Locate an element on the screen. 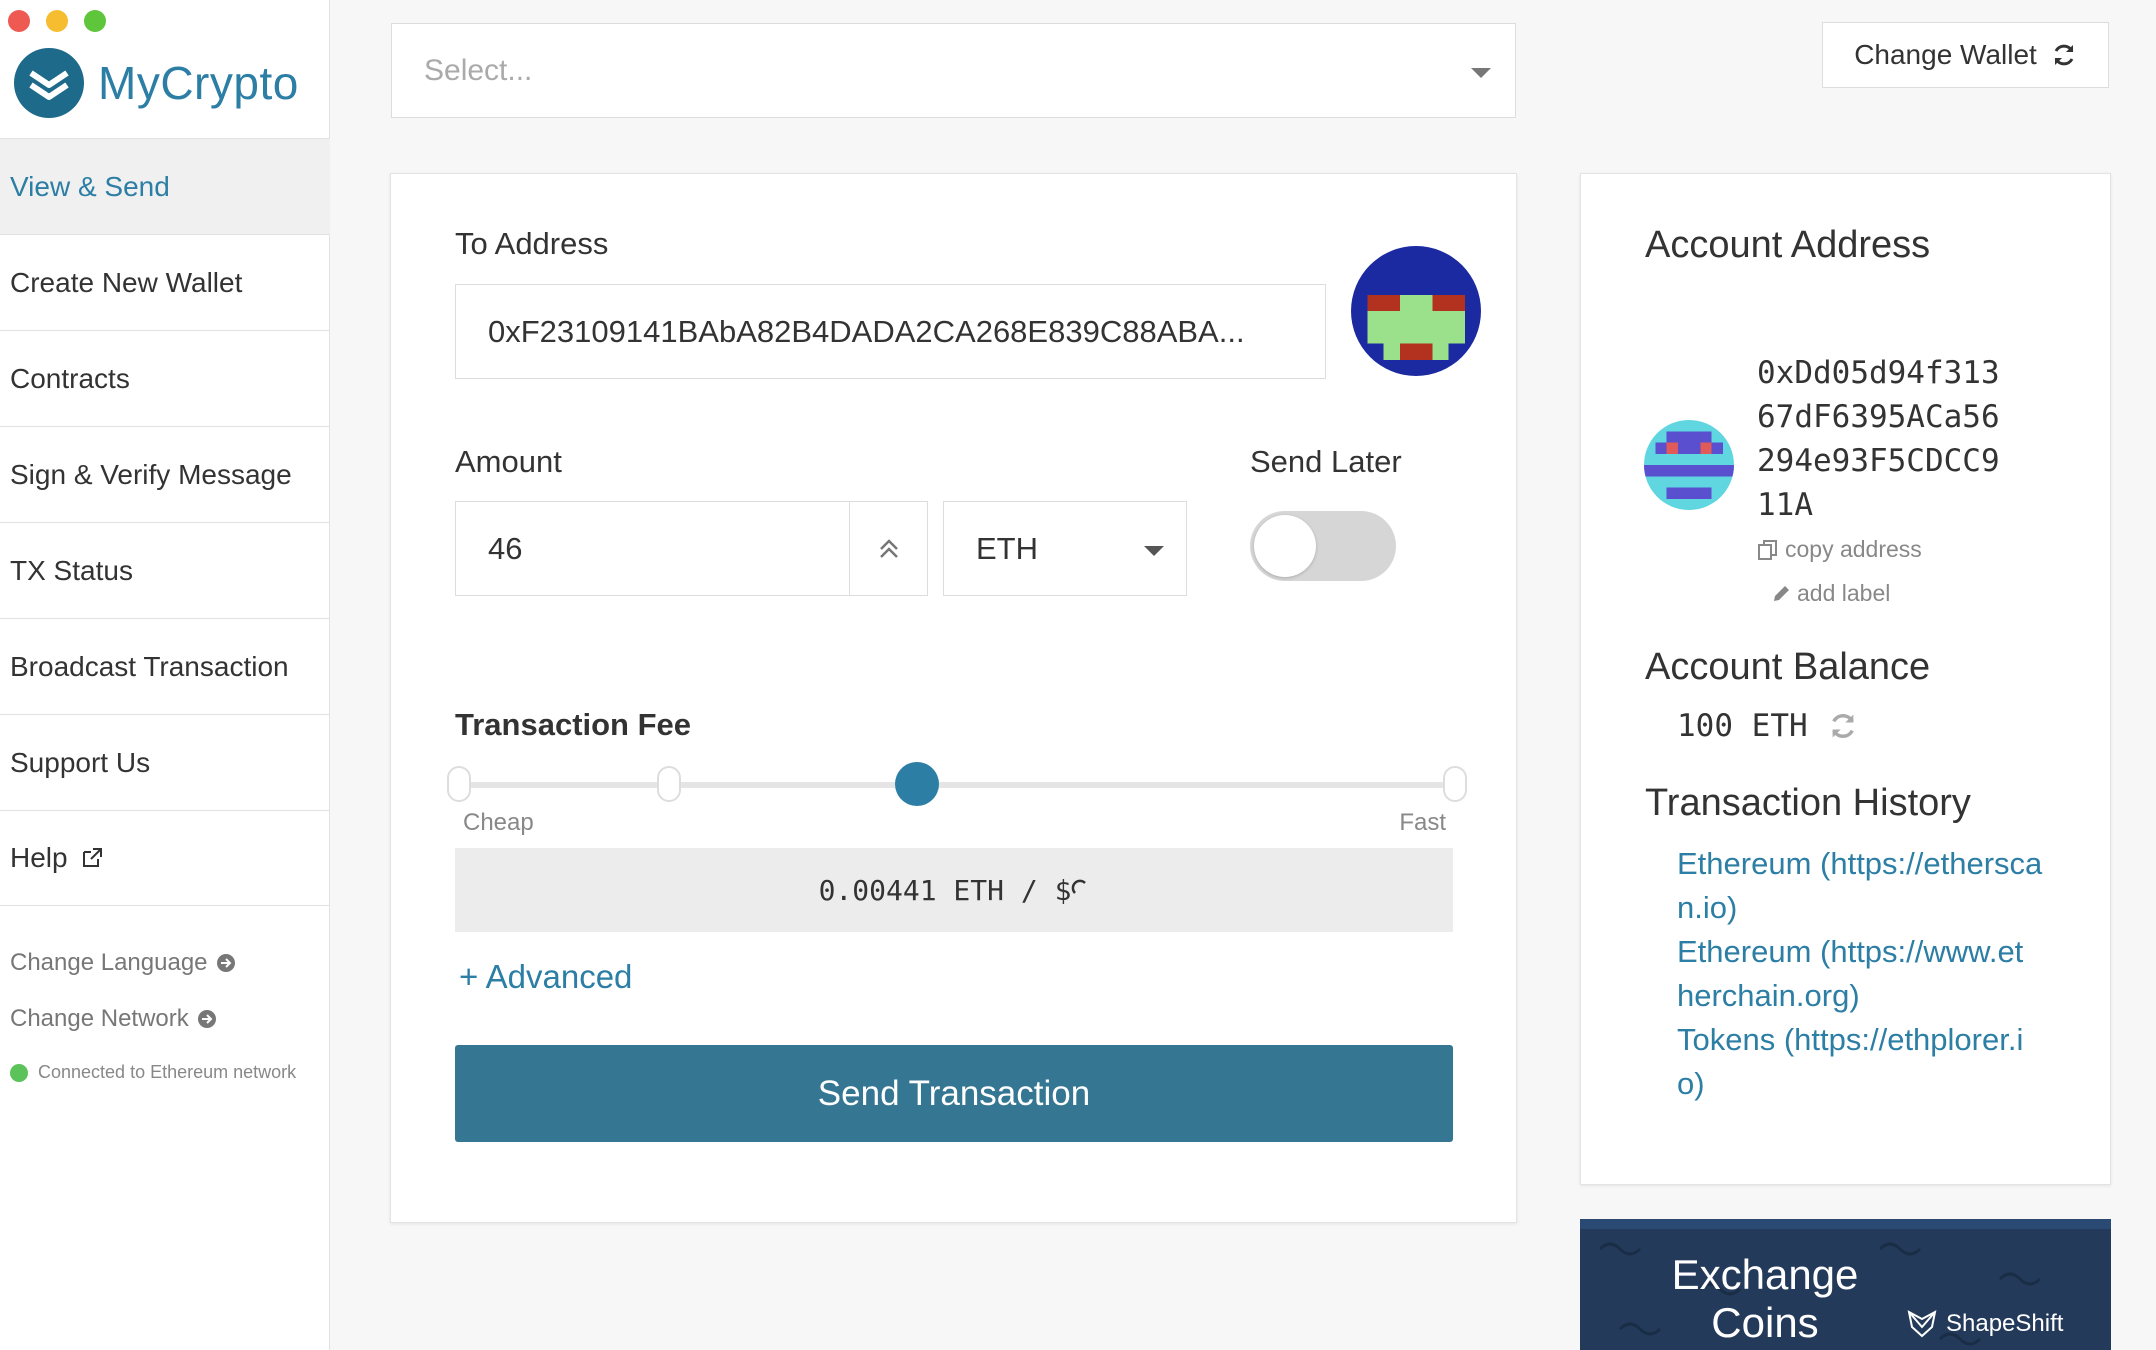 This screenshot has width=2156, height=1350. sidebar-item-label: Contracts is located at coordinates (70, 378).